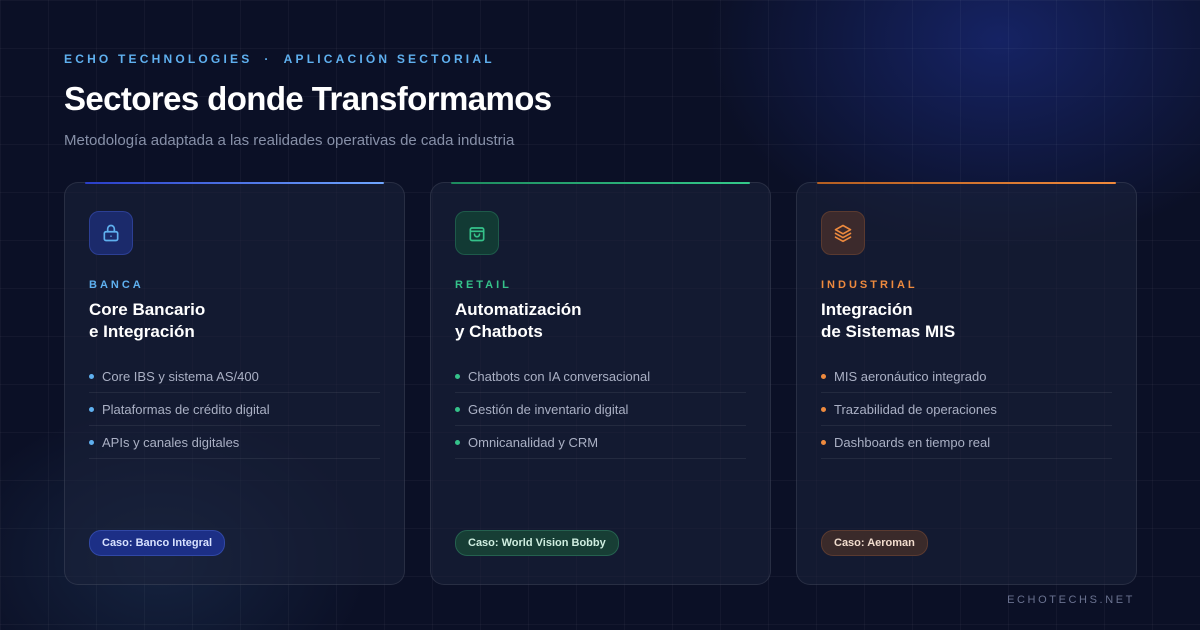  I want to click on list-item-label: APIs y canales digitales, so click(171, 442).